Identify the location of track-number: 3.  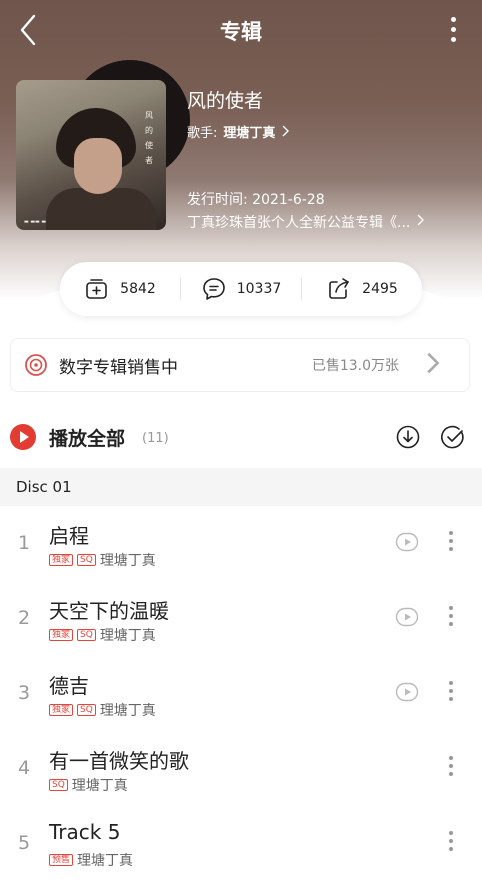
(24, 693).